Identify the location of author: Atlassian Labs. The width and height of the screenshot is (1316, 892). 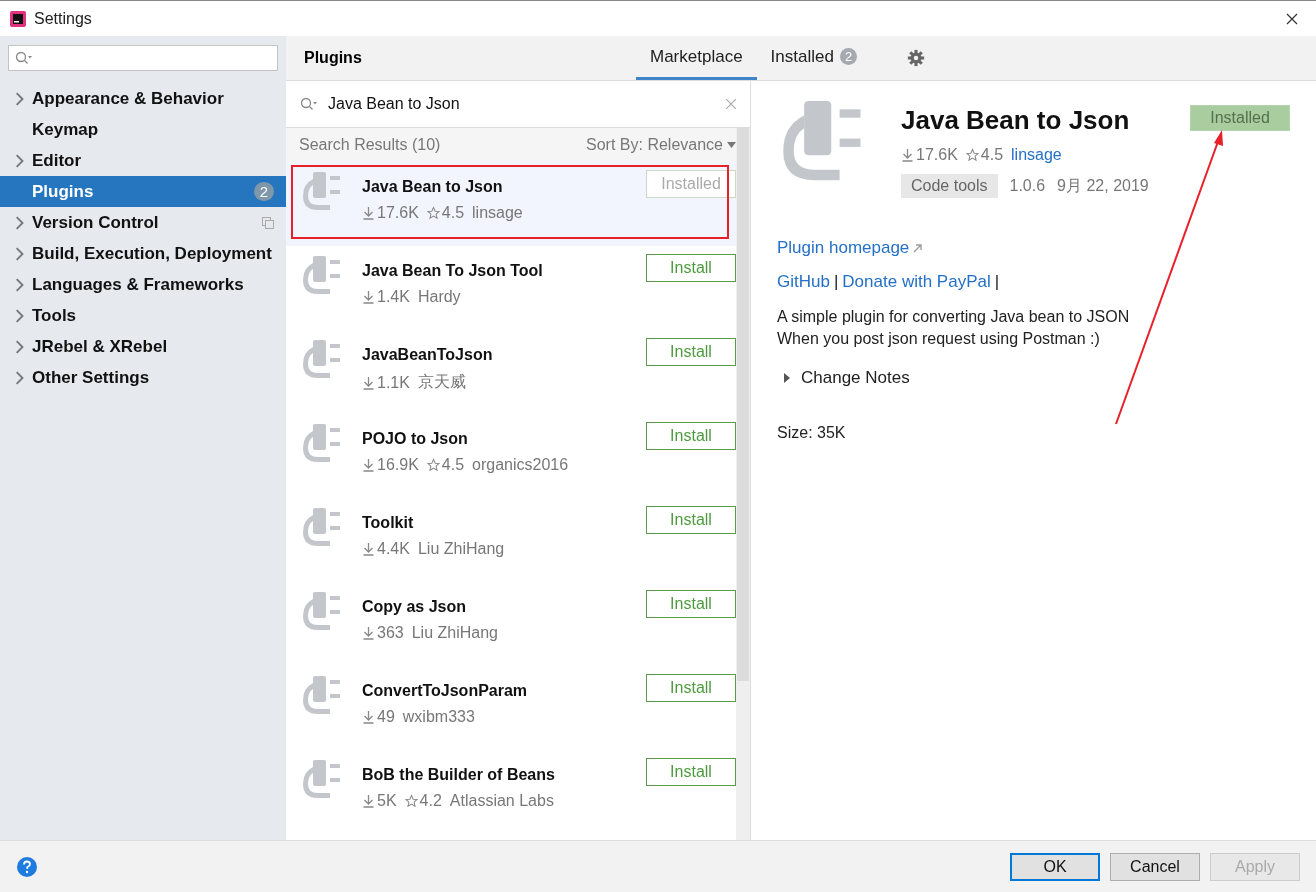
(501, 801).